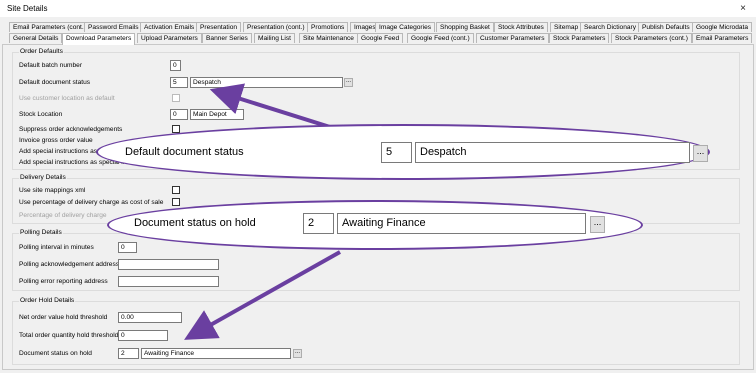  What do you see at coordinates (56, 247) in the screenshot?
I see `polling-interval-label: Polling interval in minutes` at bounding box center [56, 247].